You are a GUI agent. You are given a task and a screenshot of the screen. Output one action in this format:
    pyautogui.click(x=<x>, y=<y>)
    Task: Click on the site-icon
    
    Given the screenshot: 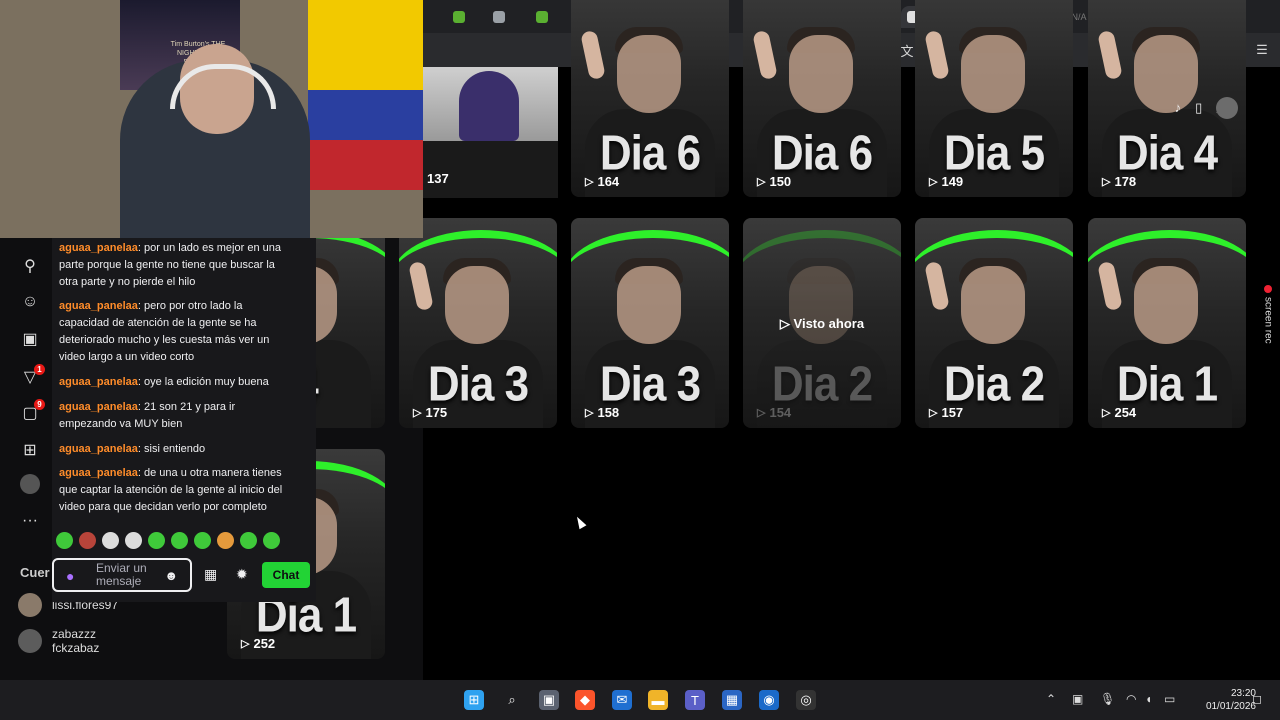 What is the action you would take?
    pyautogui.click(x=499, y=17)
    